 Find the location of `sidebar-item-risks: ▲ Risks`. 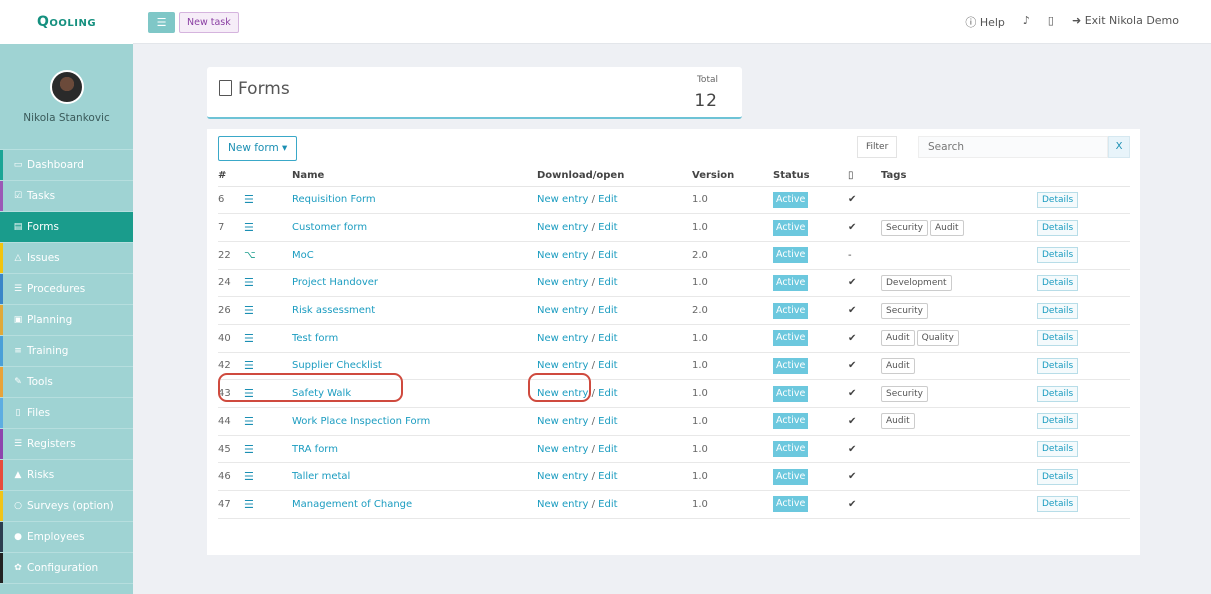

sidebar-item-risks: ▲ Risks is located at coordinates (66, 475).